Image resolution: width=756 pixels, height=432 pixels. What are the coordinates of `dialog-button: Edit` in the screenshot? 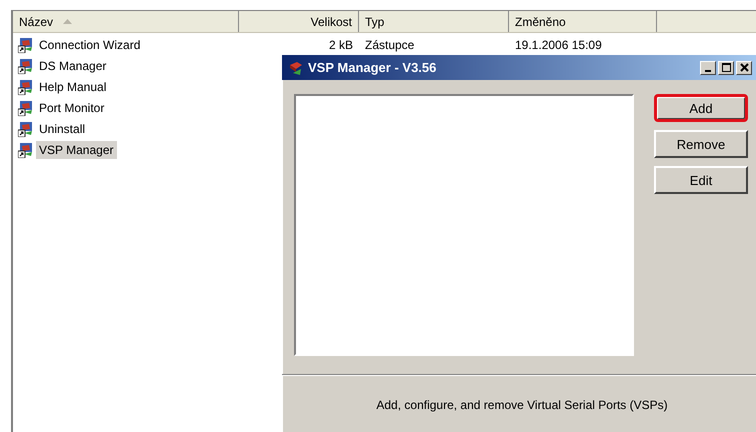 It's located at (701, 180).